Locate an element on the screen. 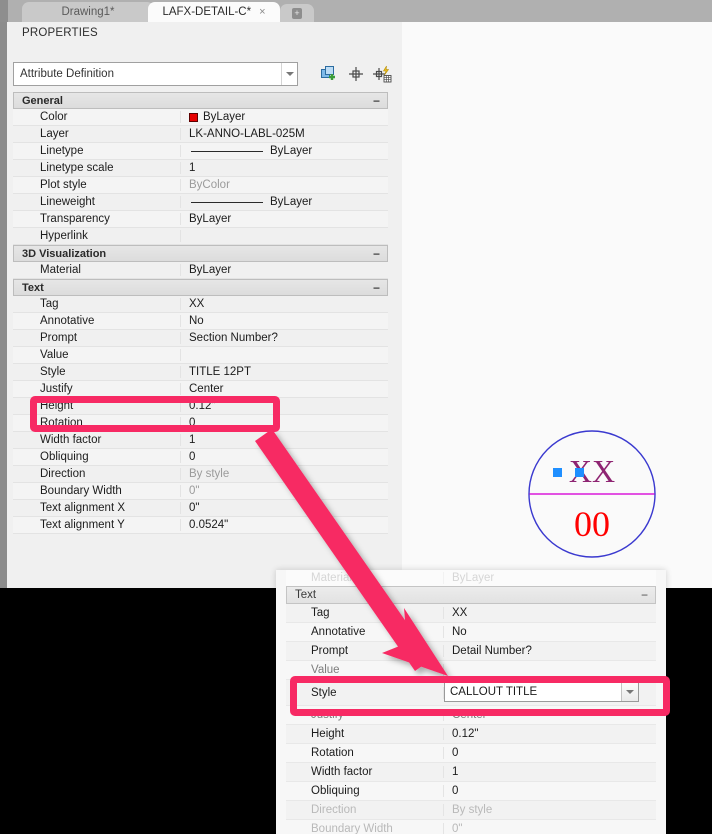 Image resolution: width=712 pixels, height=834 pixels. property-value-text: XX is located at coordinates (197, 304).